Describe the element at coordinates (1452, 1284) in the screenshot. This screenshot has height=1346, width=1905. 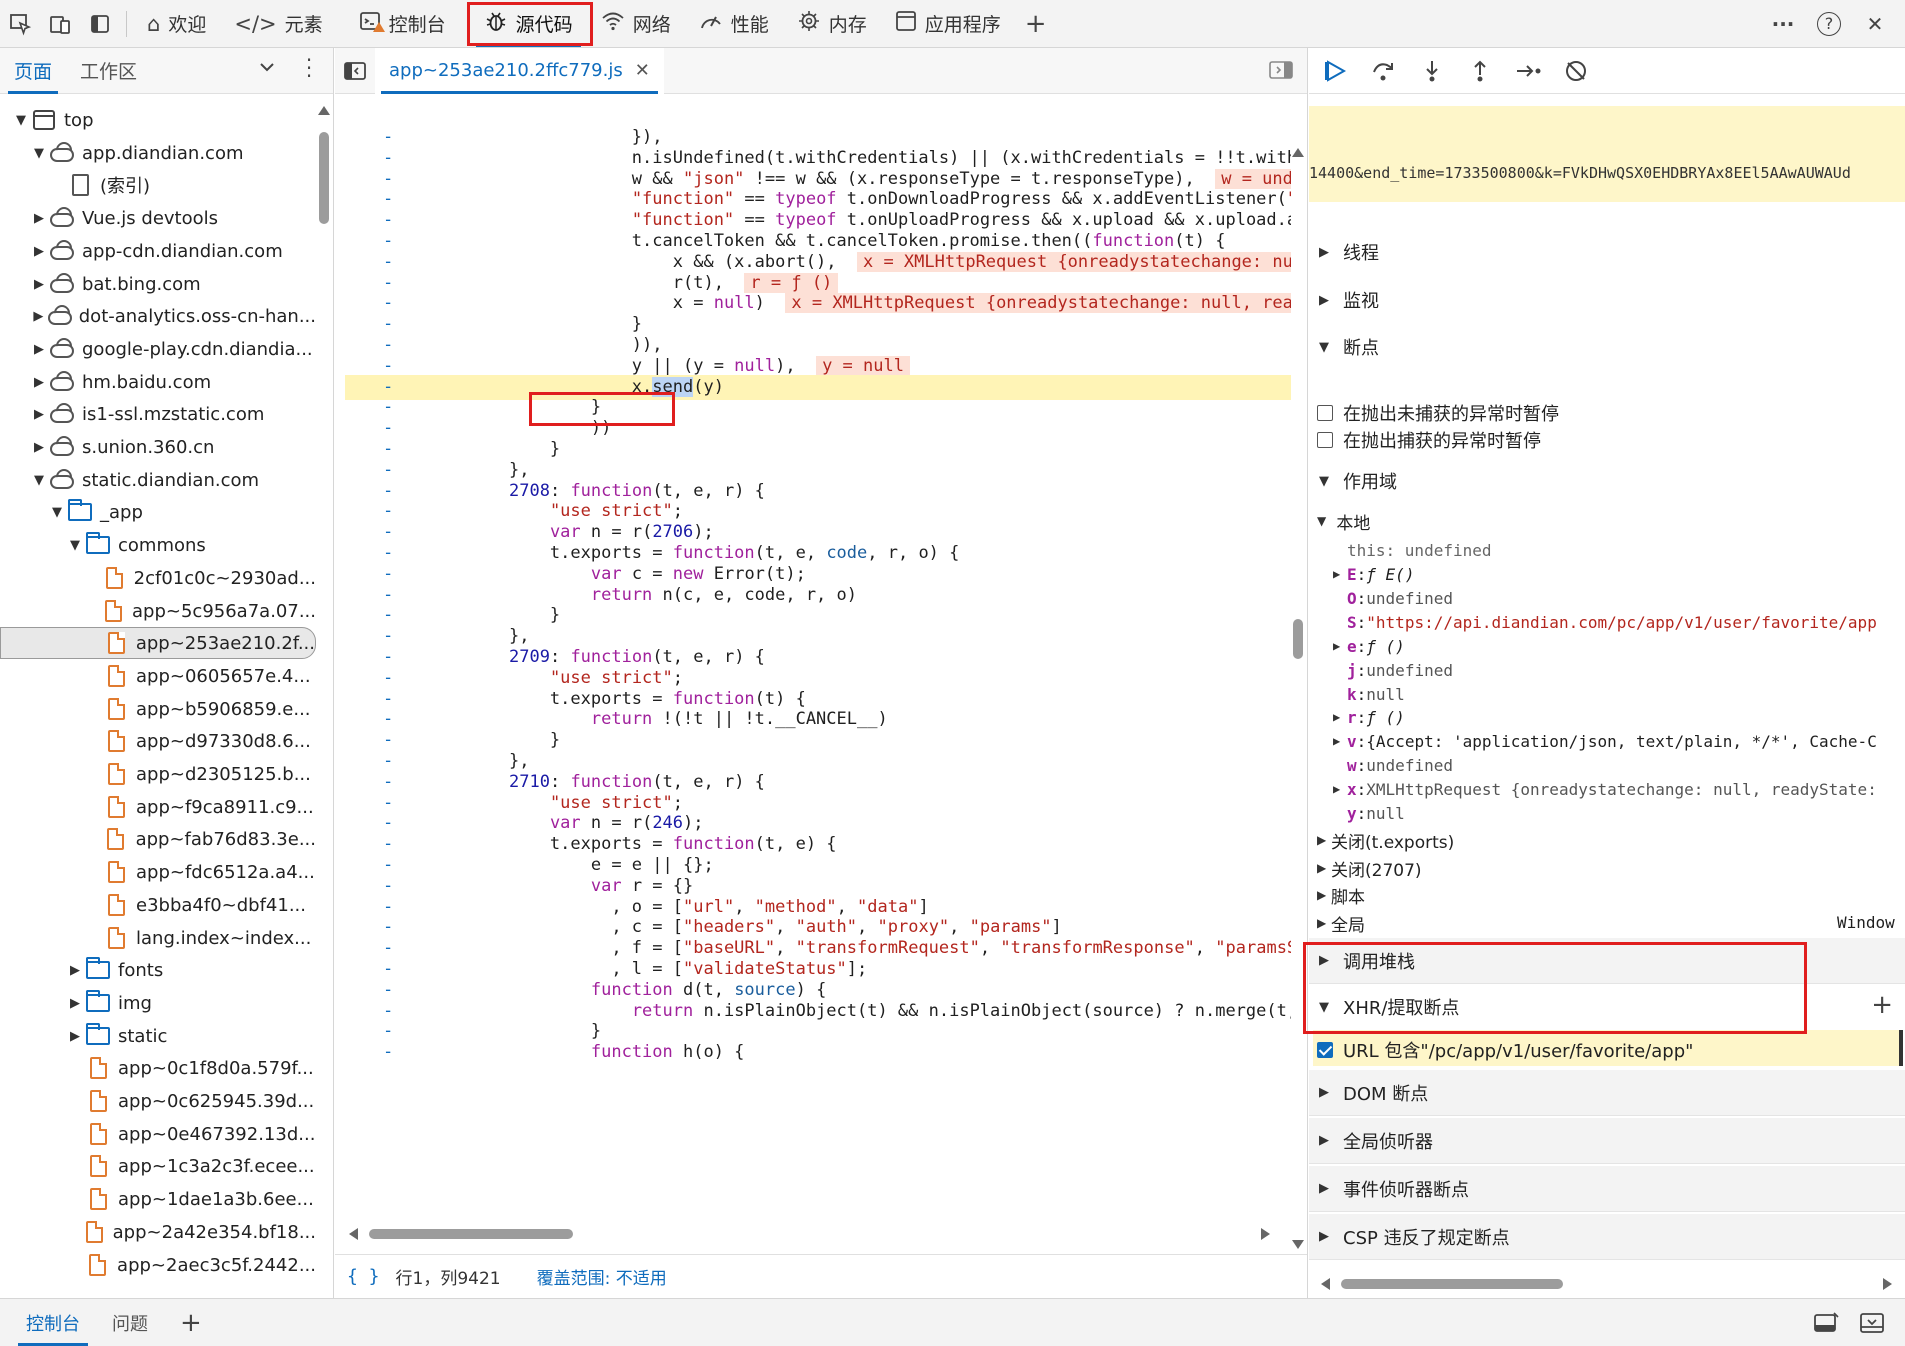
I see `h-scroll-thumb` at that location.